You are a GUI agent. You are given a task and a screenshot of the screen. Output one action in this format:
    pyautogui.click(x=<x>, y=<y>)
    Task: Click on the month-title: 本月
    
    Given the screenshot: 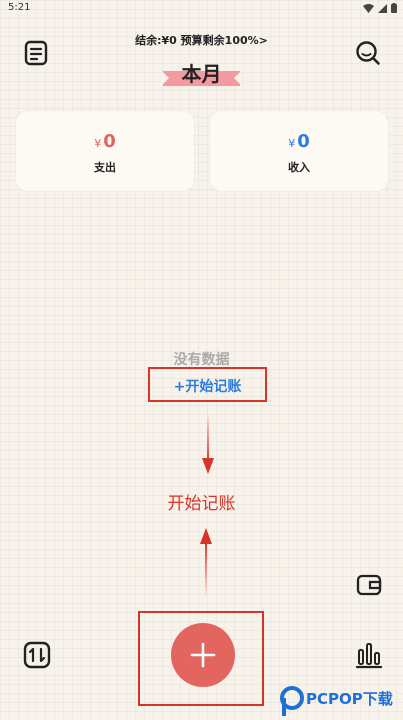 What is the action you would take?
    pyautogui.click(x=201, y=74)
    